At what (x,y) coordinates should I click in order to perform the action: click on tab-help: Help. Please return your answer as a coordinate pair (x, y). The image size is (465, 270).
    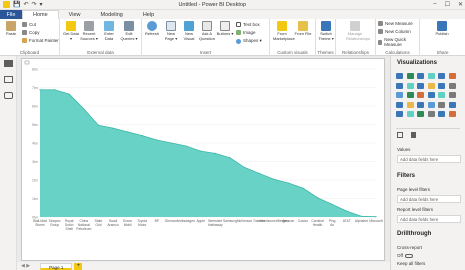
    Looking at the image, I should click on (148, 14).